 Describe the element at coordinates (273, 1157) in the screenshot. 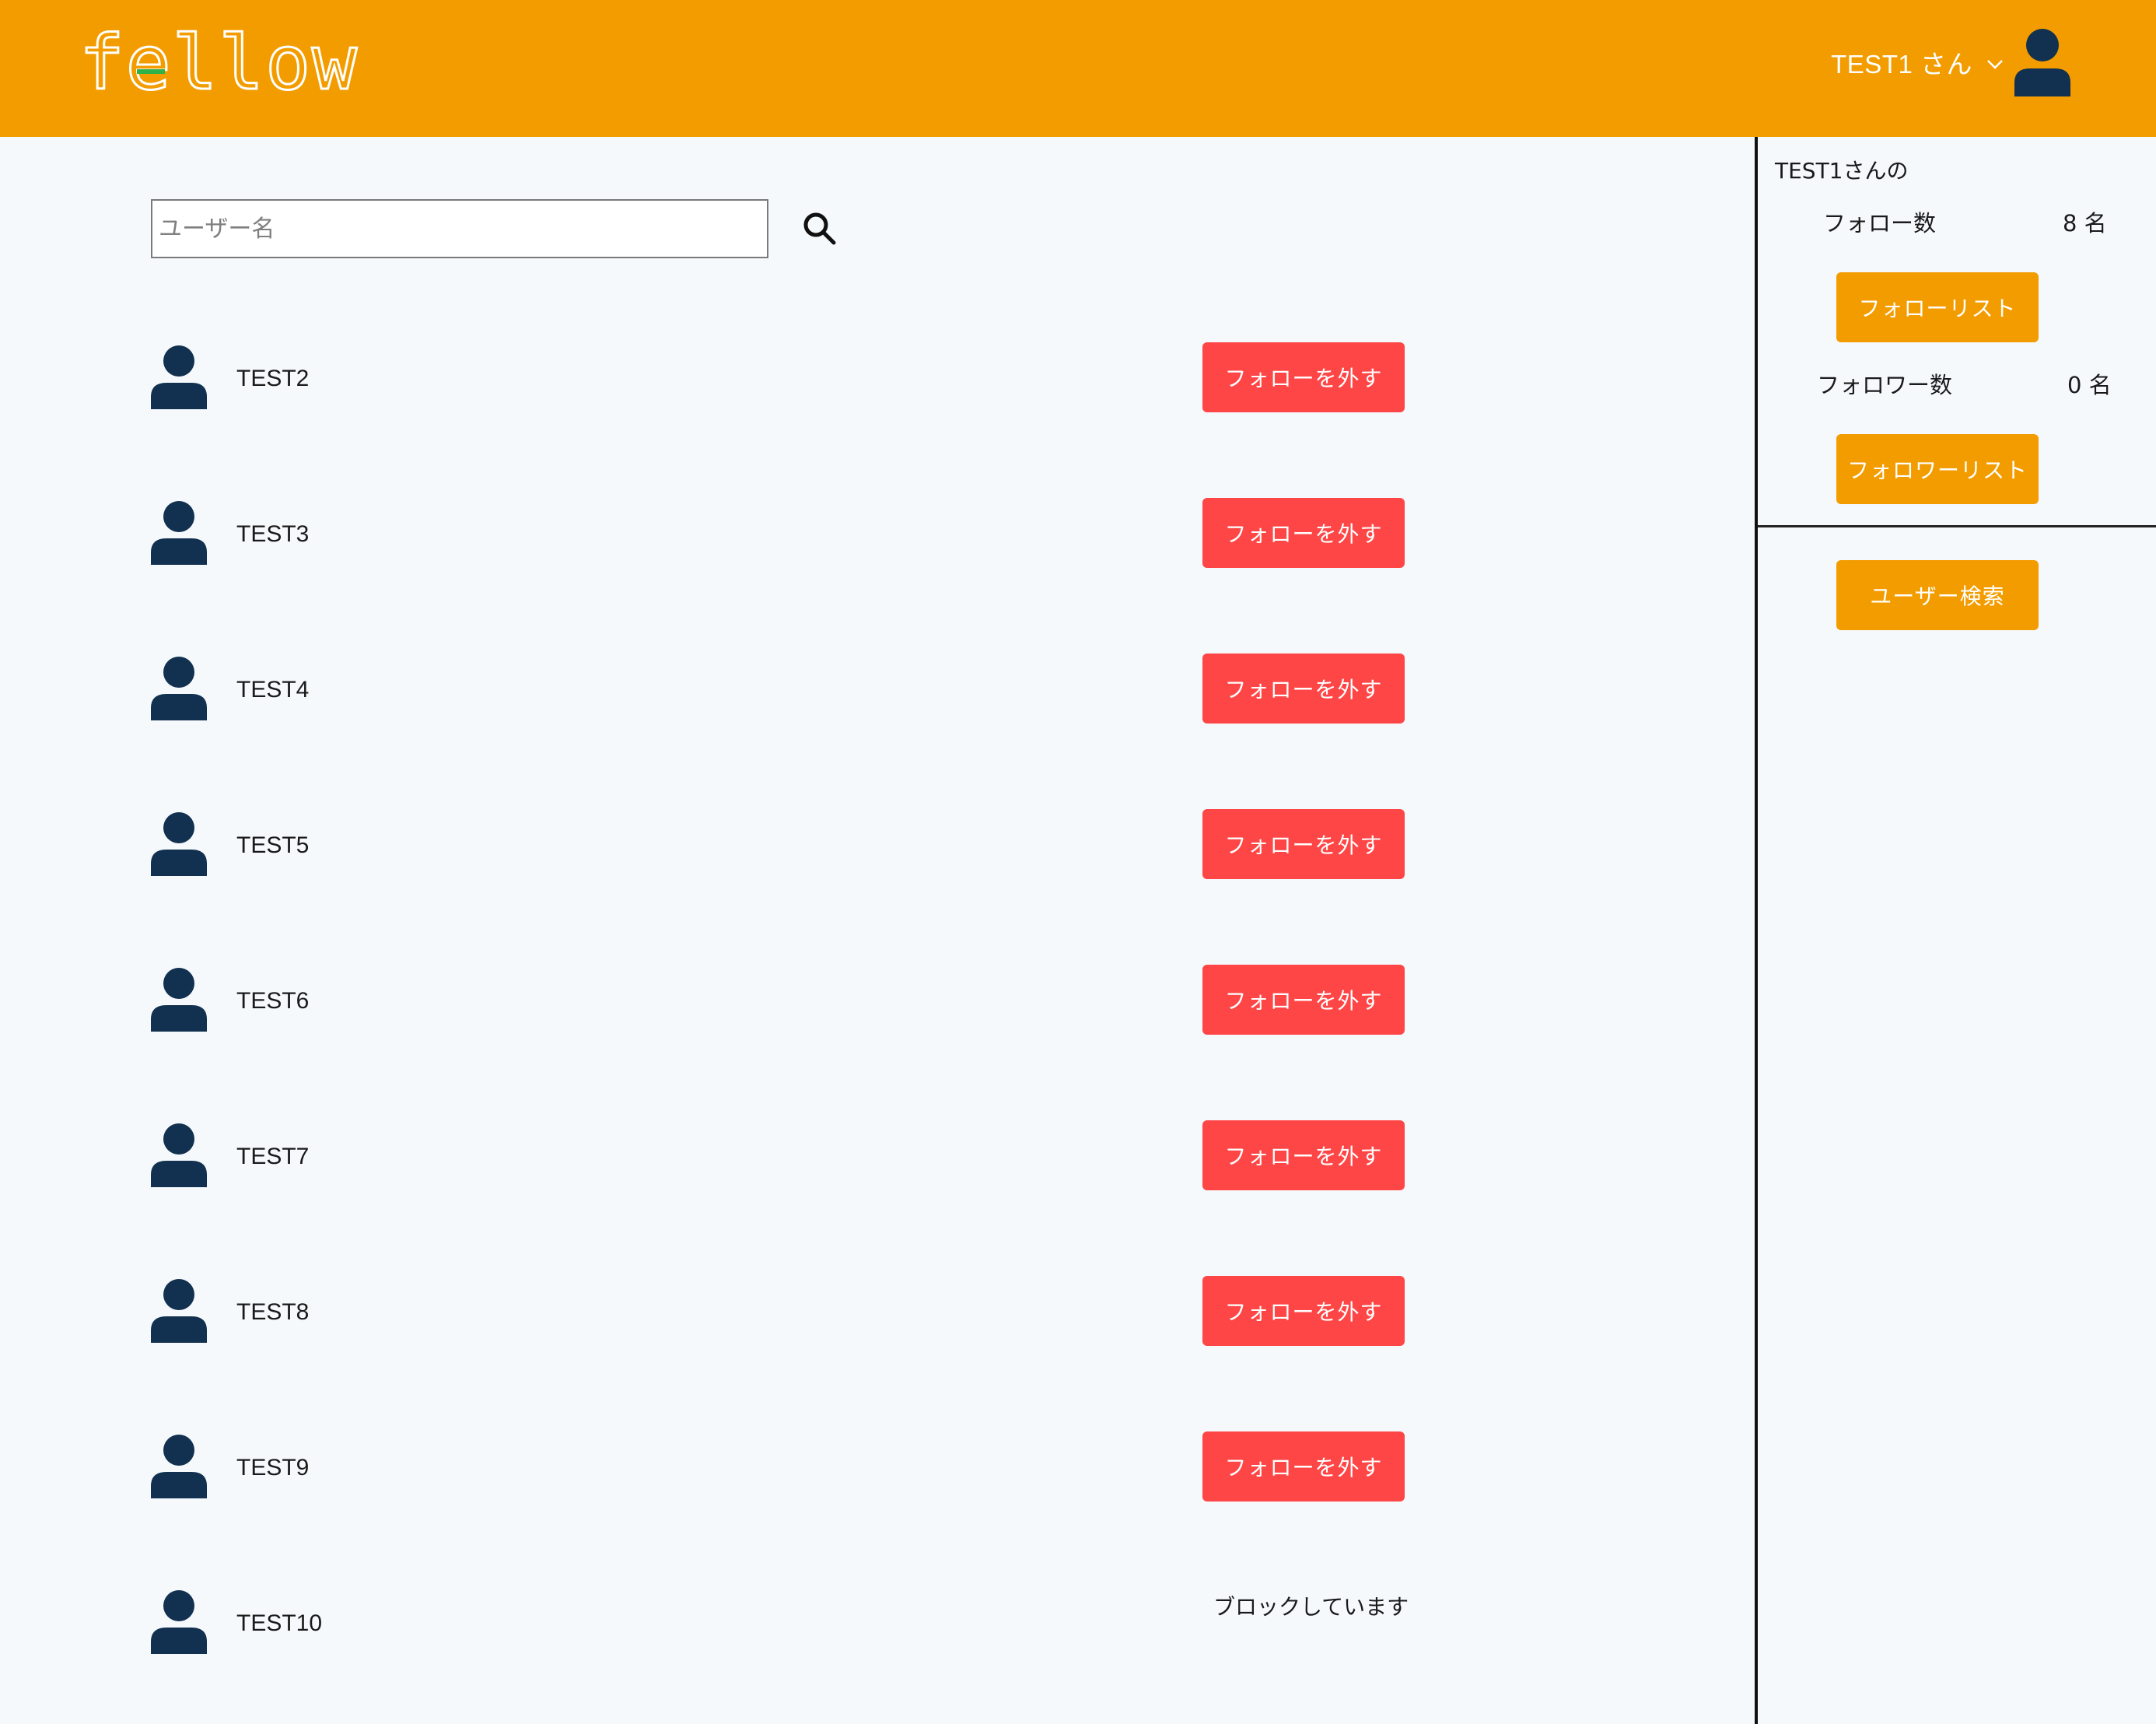

I see `user-name: TEST7` at that location.